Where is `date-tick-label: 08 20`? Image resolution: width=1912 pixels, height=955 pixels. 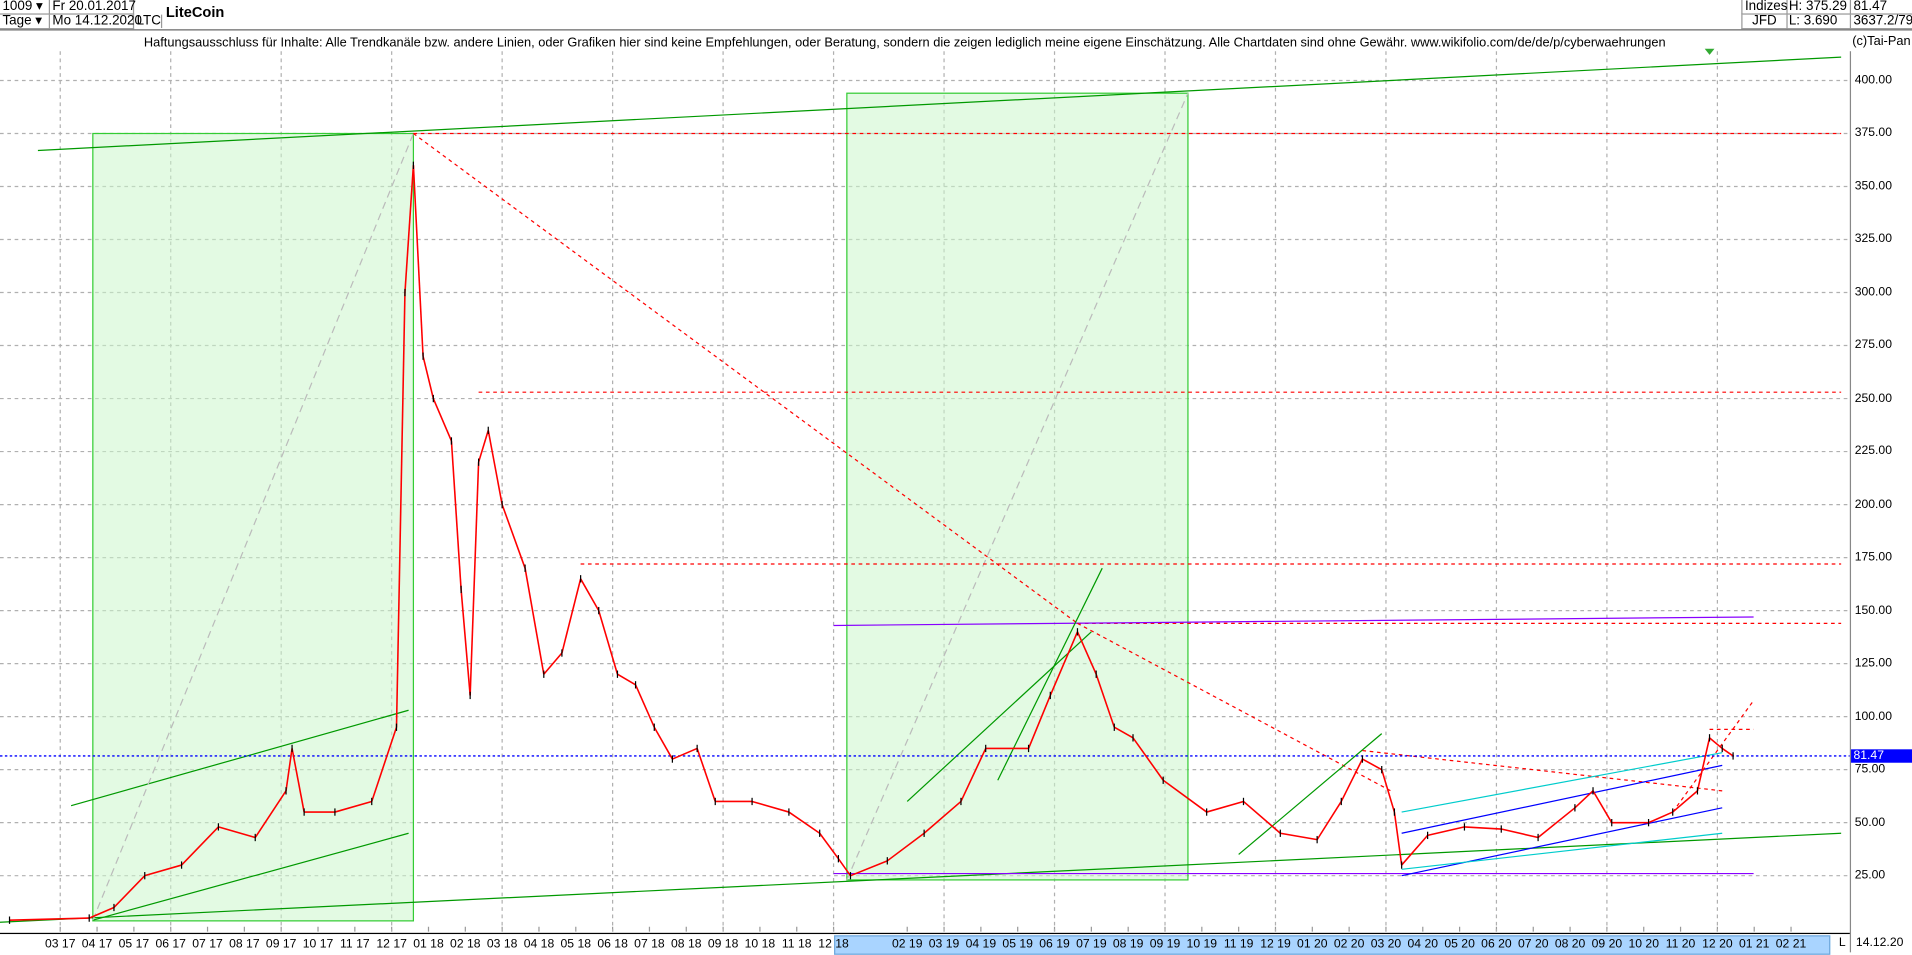
date-tick-label: 08 20 is located at coordinates (1570, 944).